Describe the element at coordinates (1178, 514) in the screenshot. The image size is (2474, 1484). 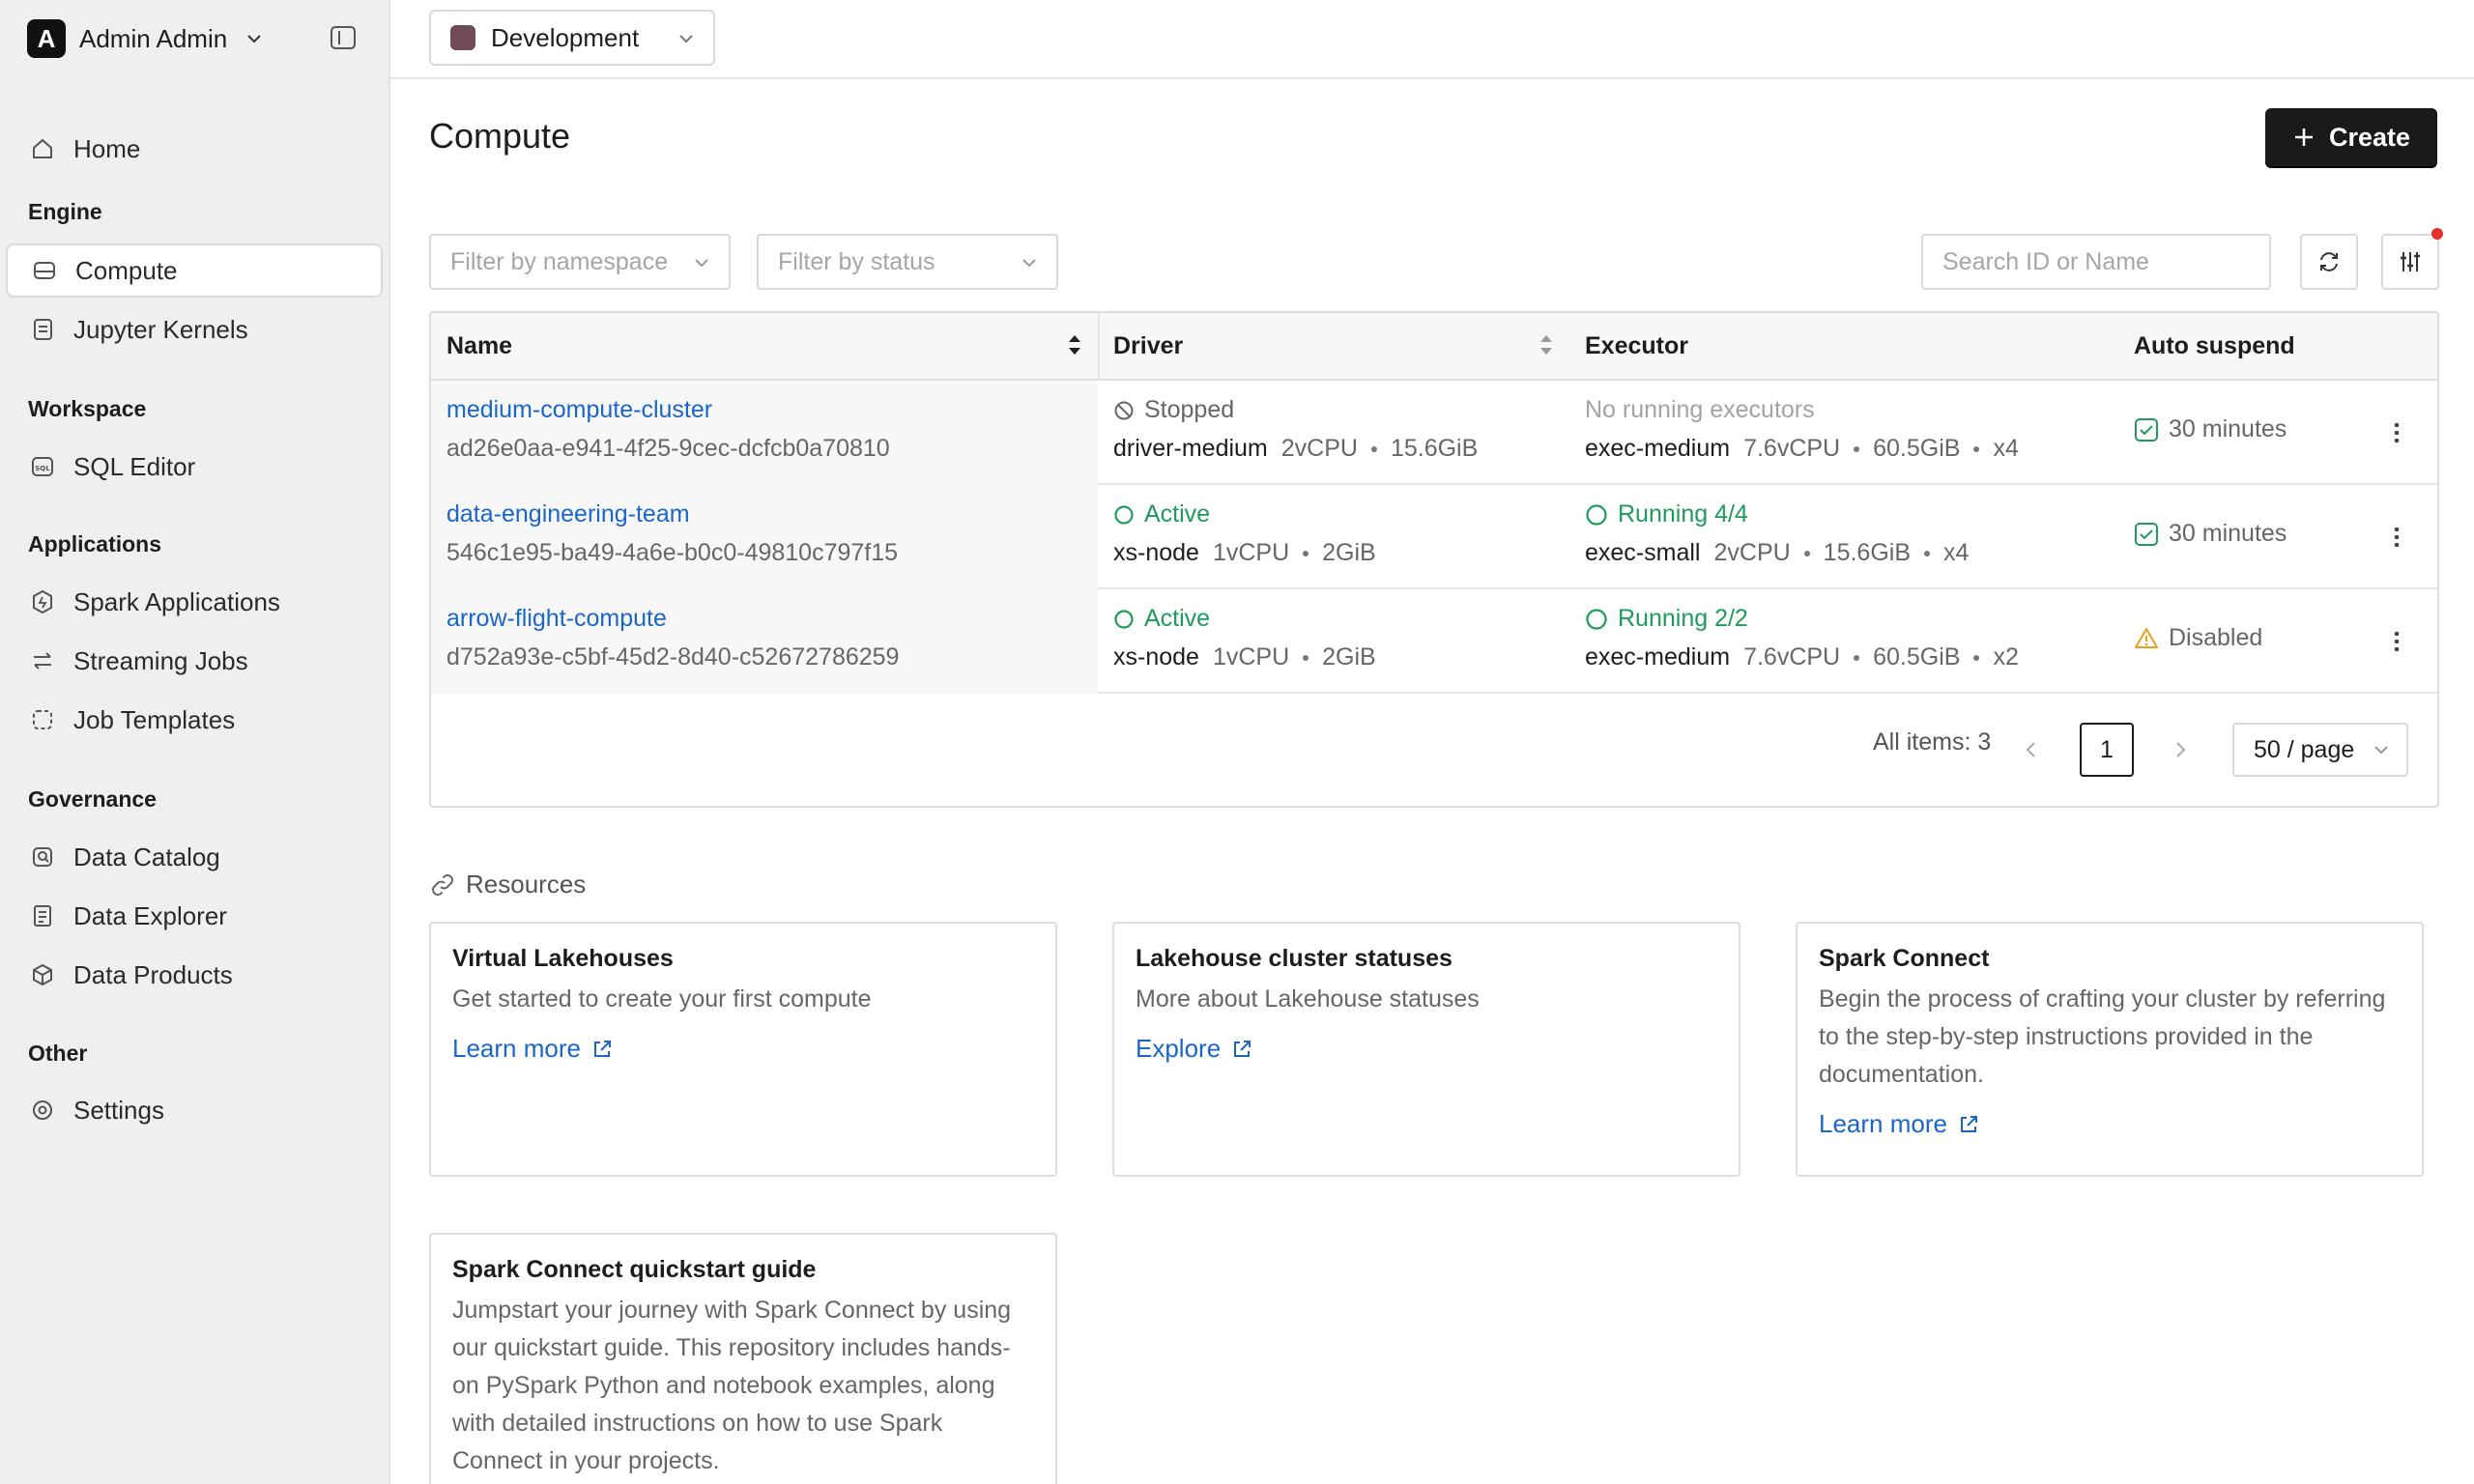
I see `driver-status-label: Active` at that location.